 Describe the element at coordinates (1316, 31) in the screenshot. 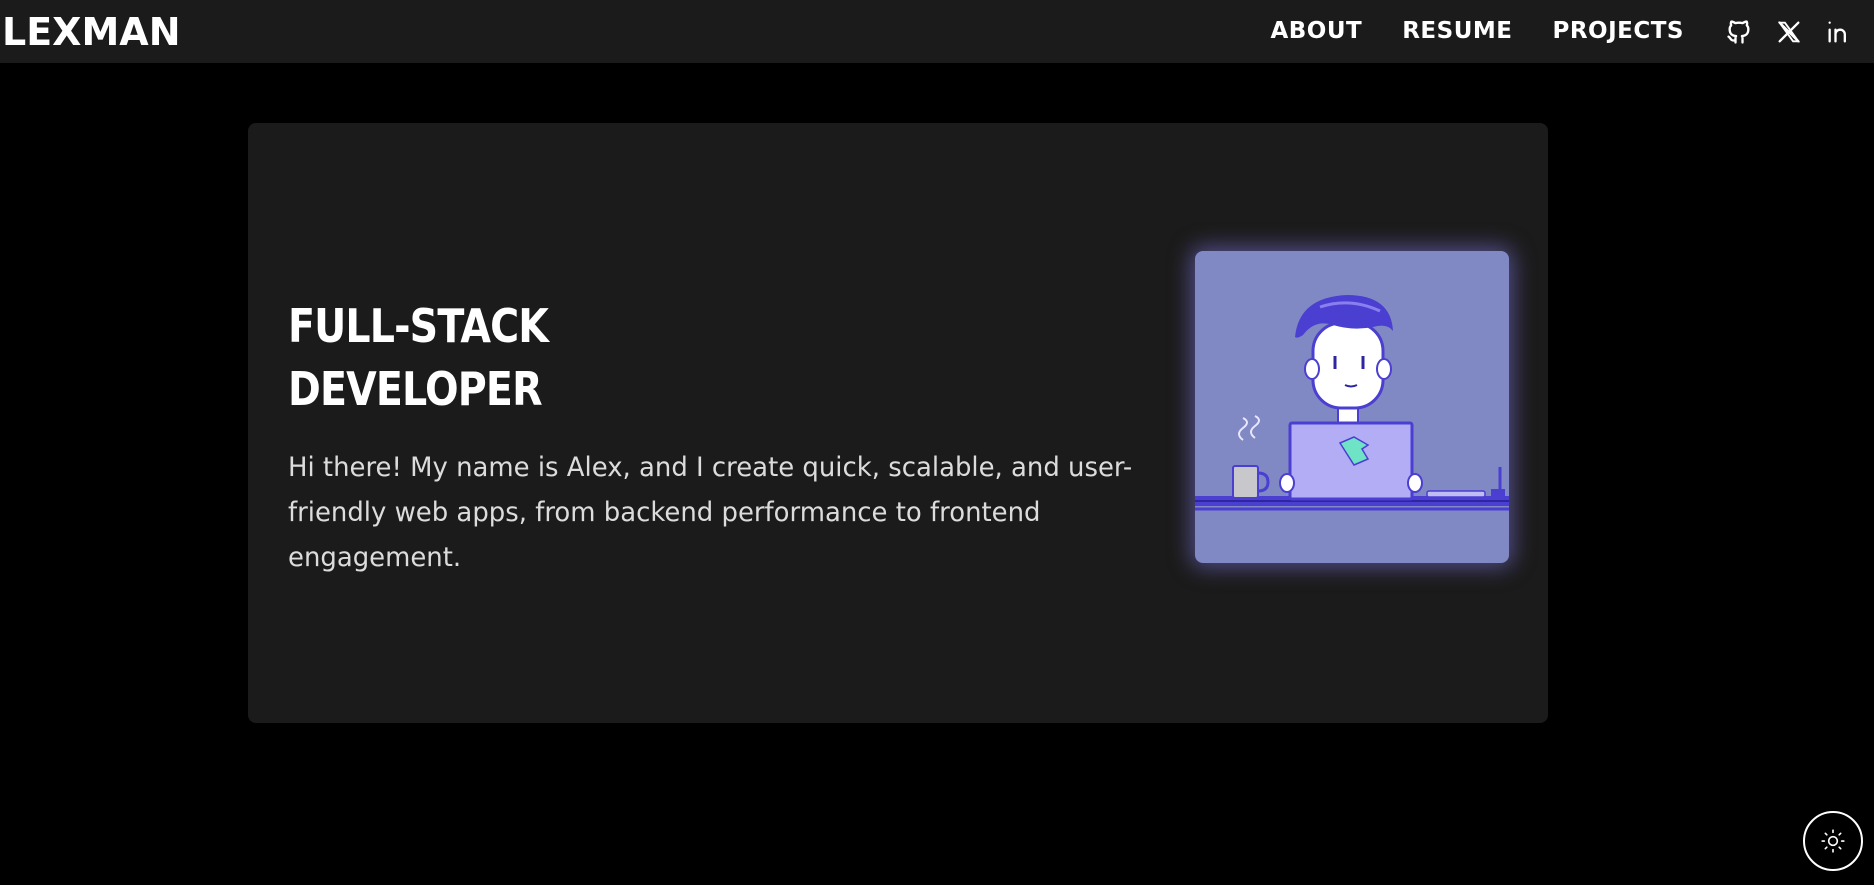

I see `nav-link-about: ABOUT` at that location.